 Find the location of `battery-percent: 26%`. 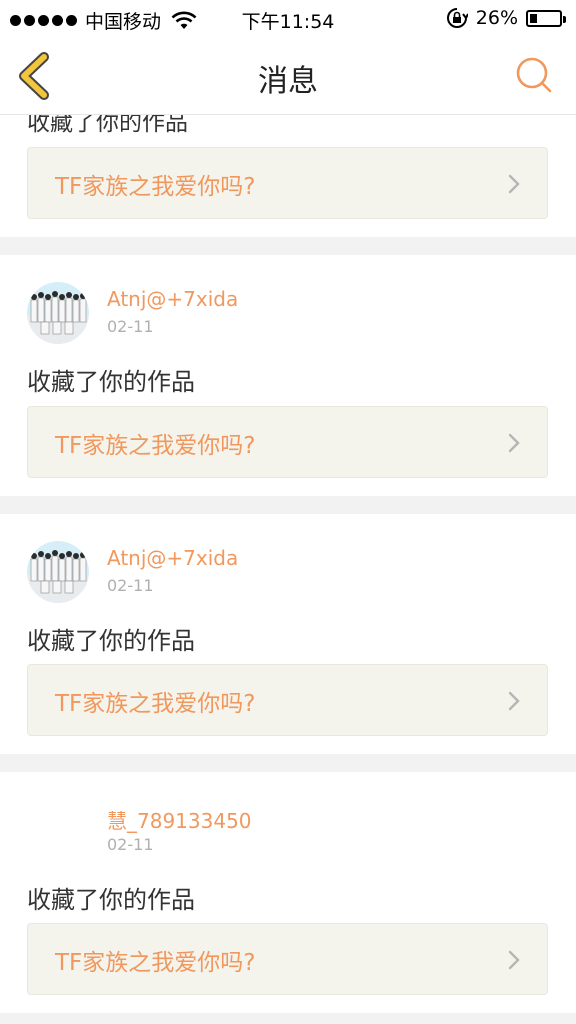

battery-percent: 26% is located at coordinates (496, 18).